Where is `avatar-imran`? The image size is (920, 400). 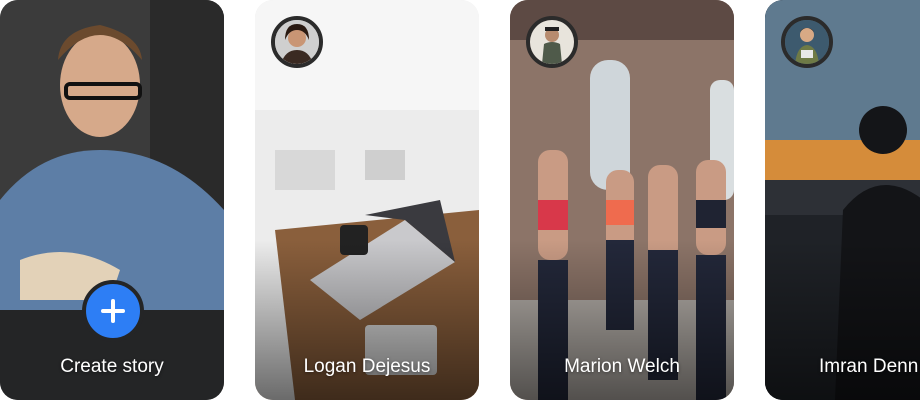
avatar-imran is located at coordinates (807, 42).